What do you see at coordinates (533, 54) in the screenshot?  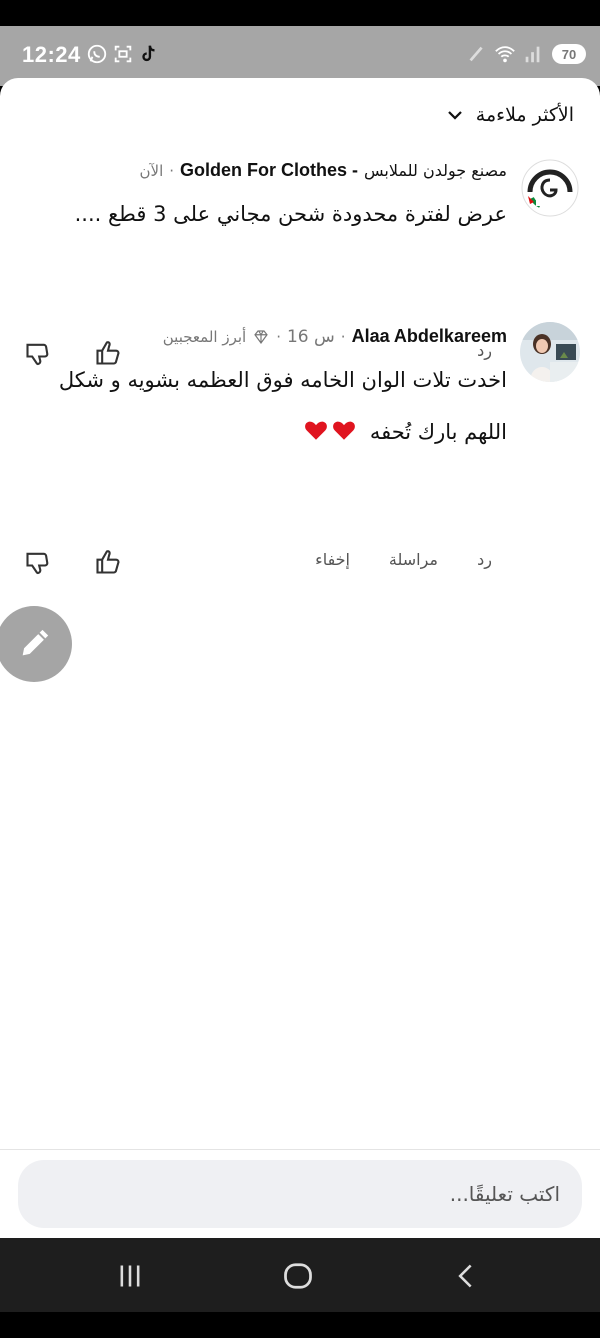 I see `signal-icon` at bounding box center [533, 54].